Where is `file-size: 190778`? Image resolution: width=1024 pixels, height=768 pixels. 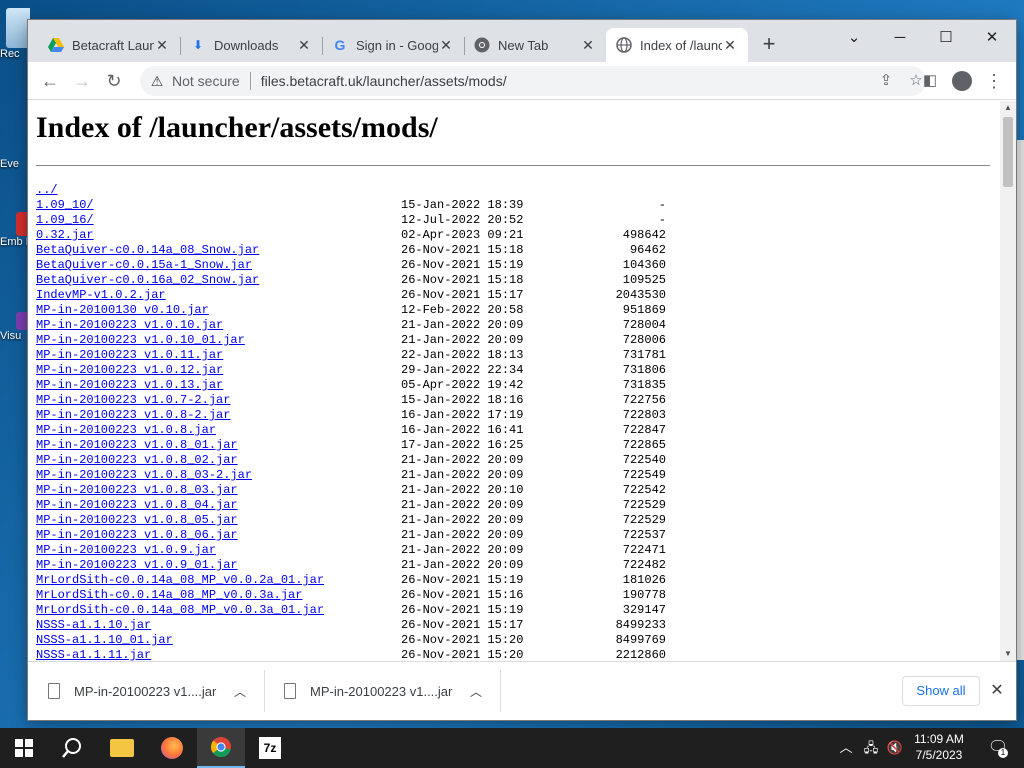 file-size: 190778 is located at coordinates (644, 595).